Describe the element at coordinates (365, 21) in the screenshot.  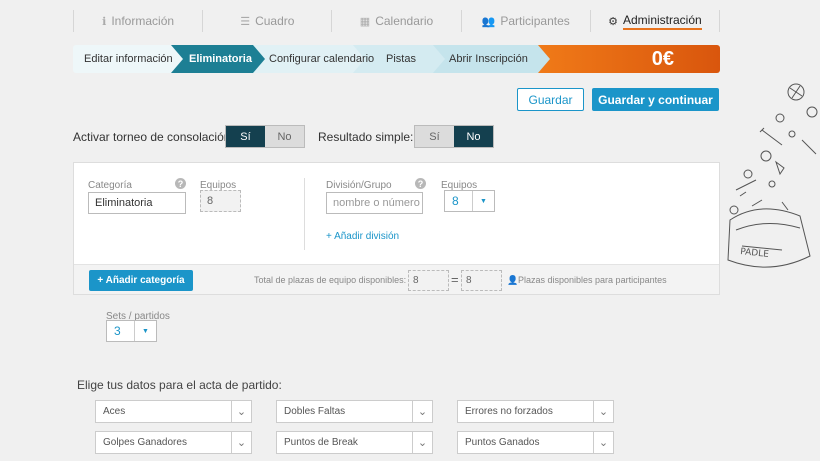
I see `calendar-icon: ▦` at that location.